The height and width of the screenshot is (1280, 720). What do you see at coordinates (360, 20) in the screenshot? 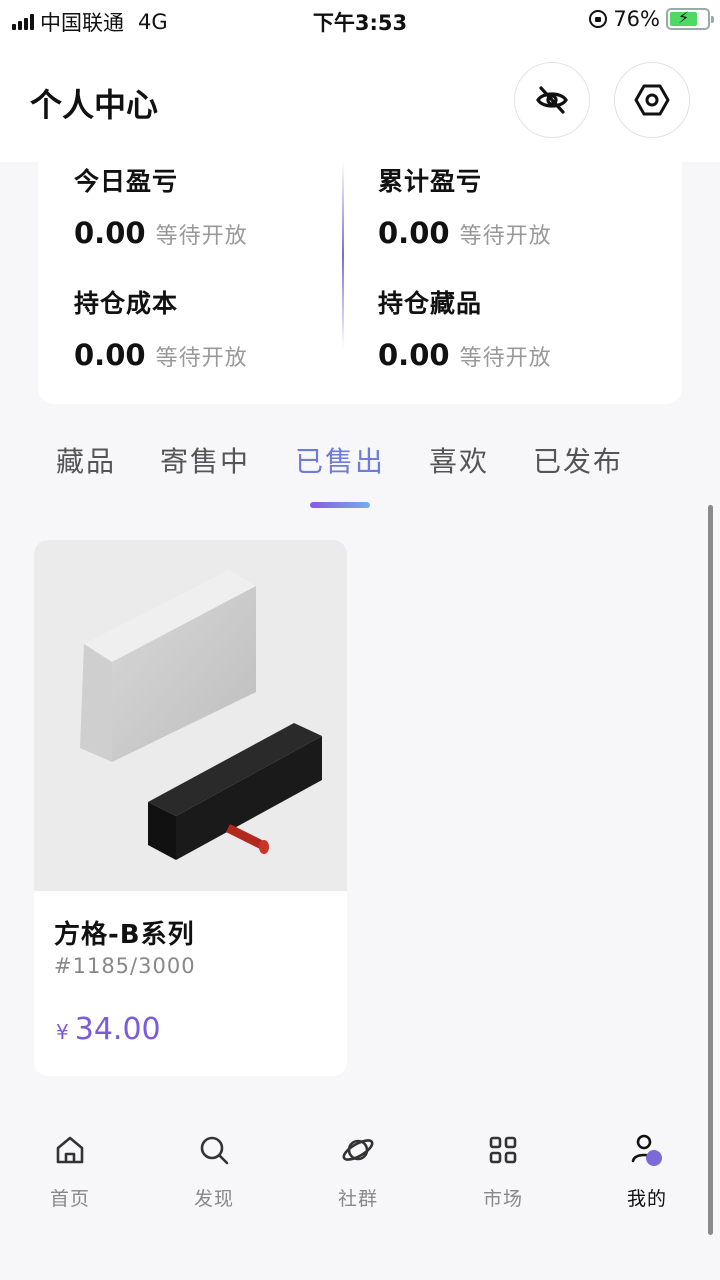
I see `status-bar: 中国联通 4G 下午3:53 76% ⚡` at bounding box center [360, 20].